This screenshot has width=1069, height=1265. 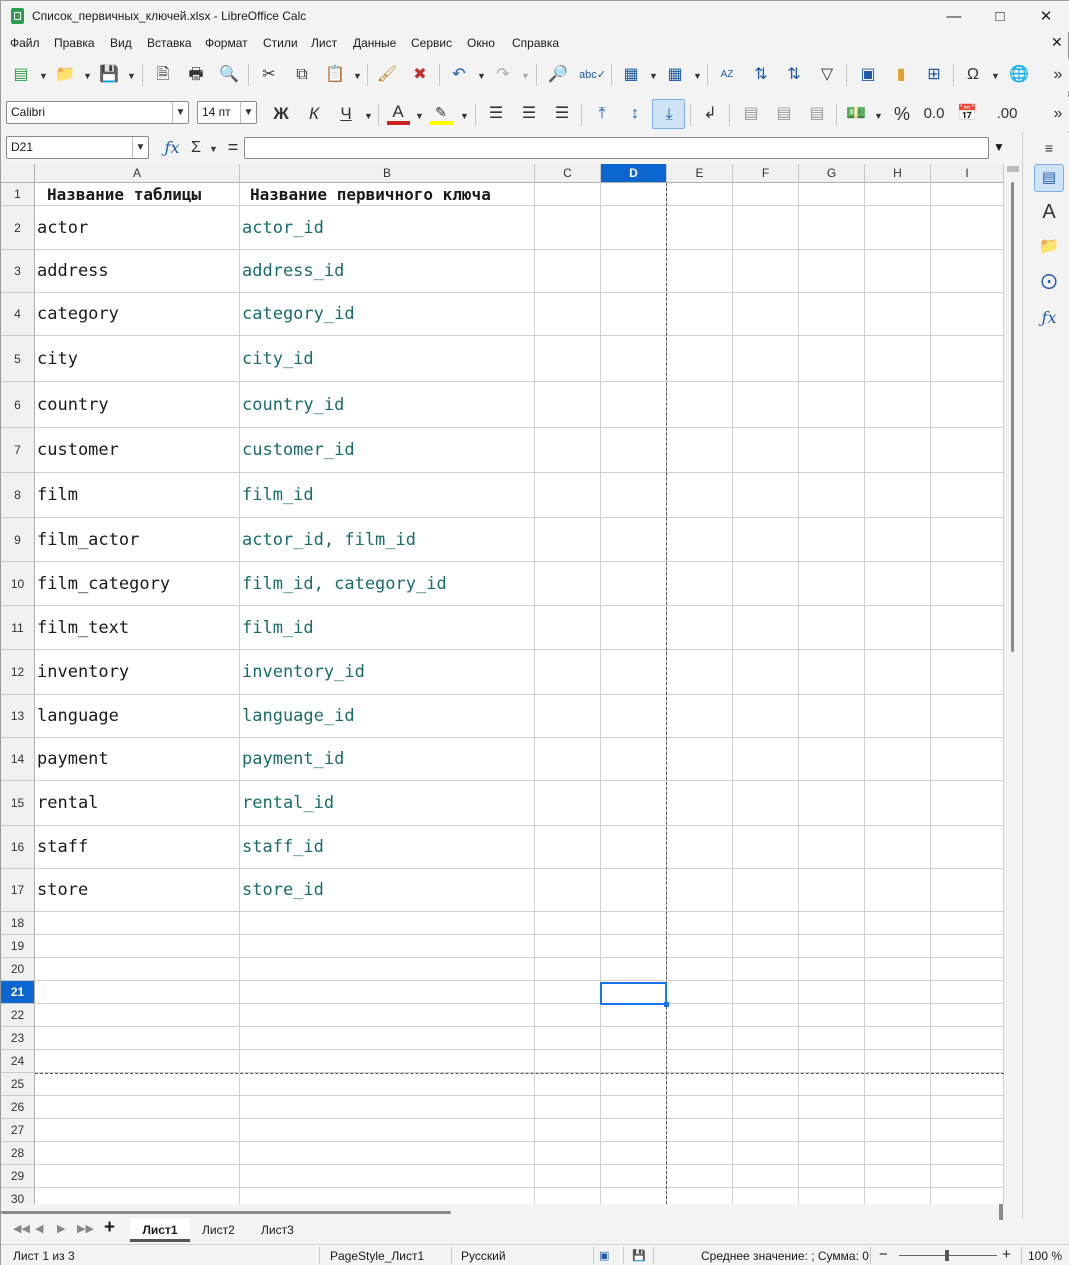 What do you see at coordinates (1001, 1212) in the screenshot?
I see `scroll-split-handle` at bounding box center [1001, 1212].